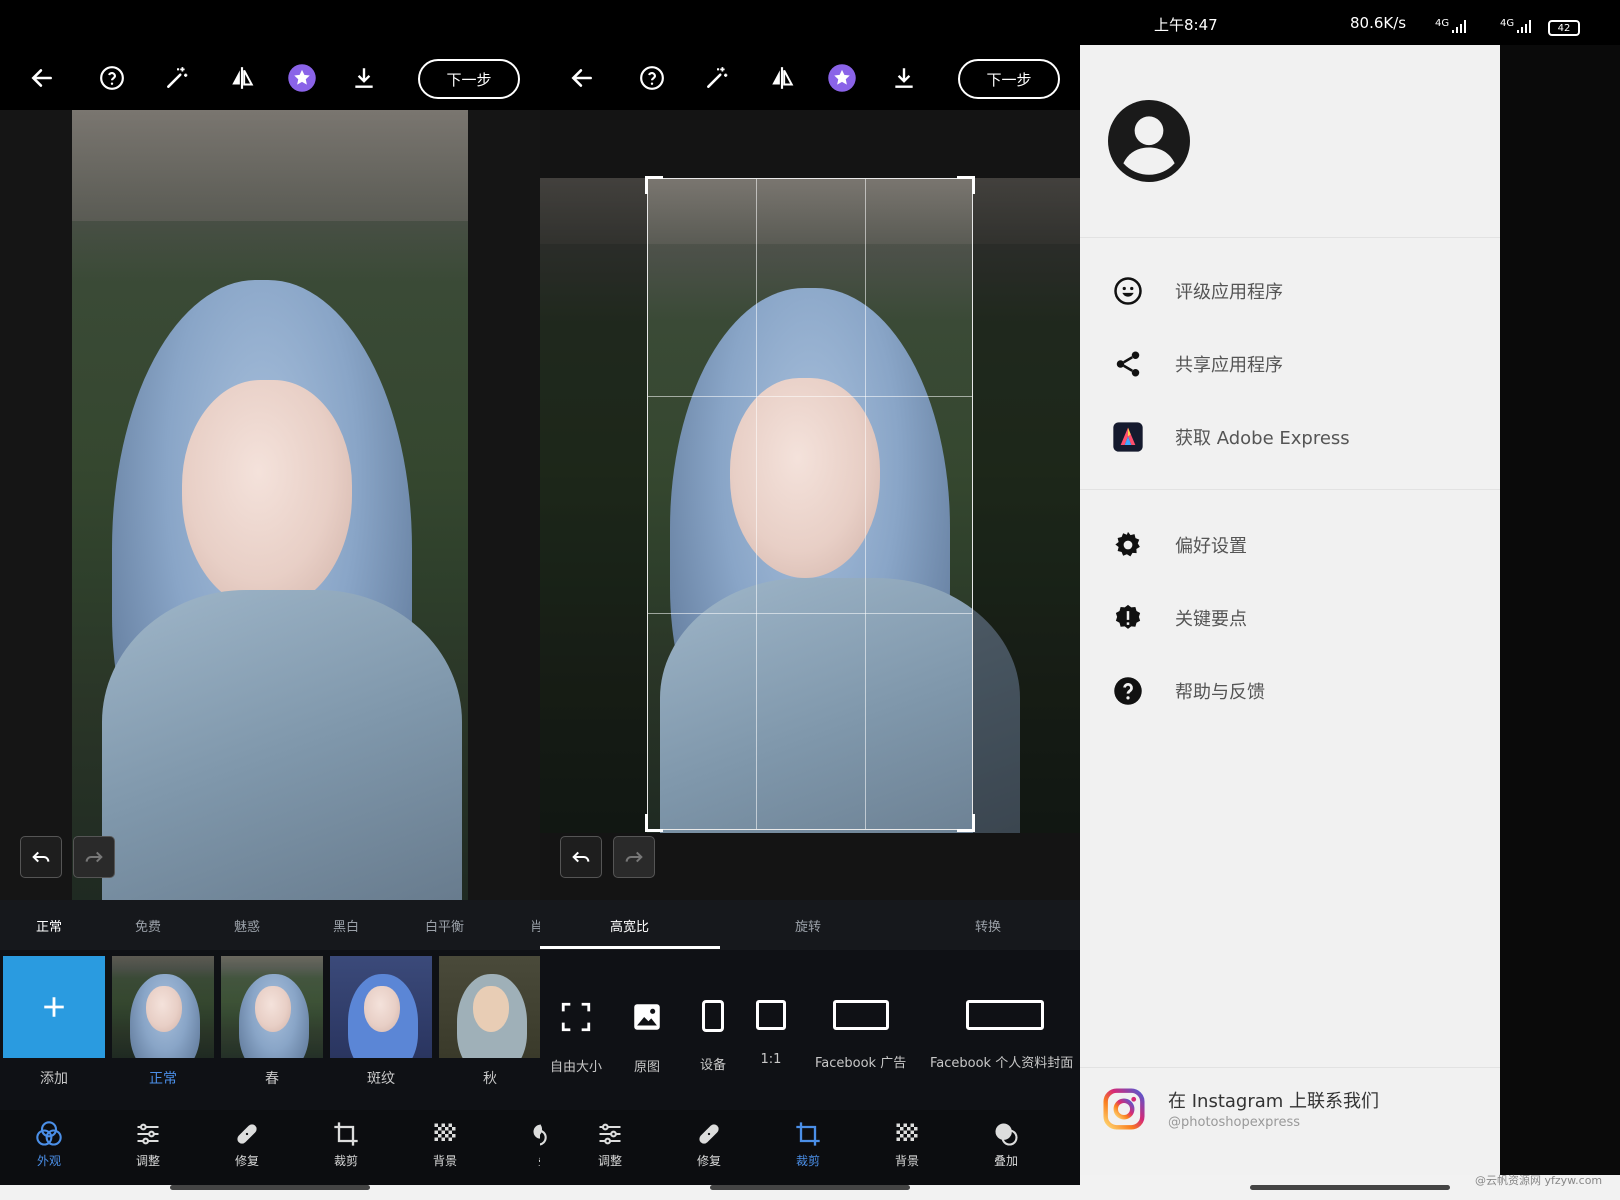 This screenshot has height=1200, width=1620. I want to click on tool-overlay: 叠, so click(527, 1144).